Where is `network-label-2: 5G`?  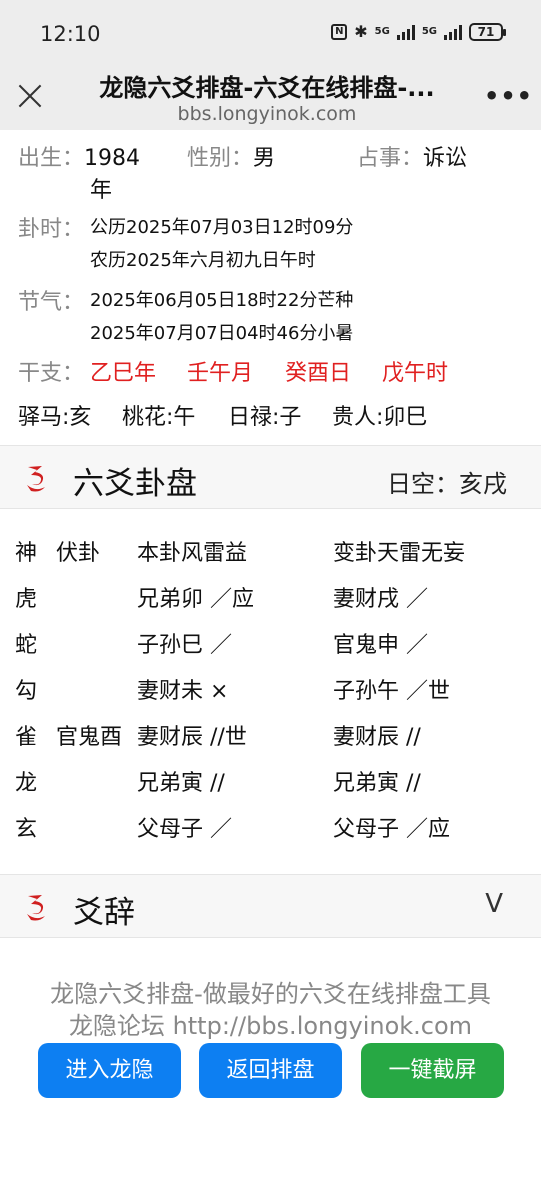
network-label-2: 5G is located at coordinates (429, 31).